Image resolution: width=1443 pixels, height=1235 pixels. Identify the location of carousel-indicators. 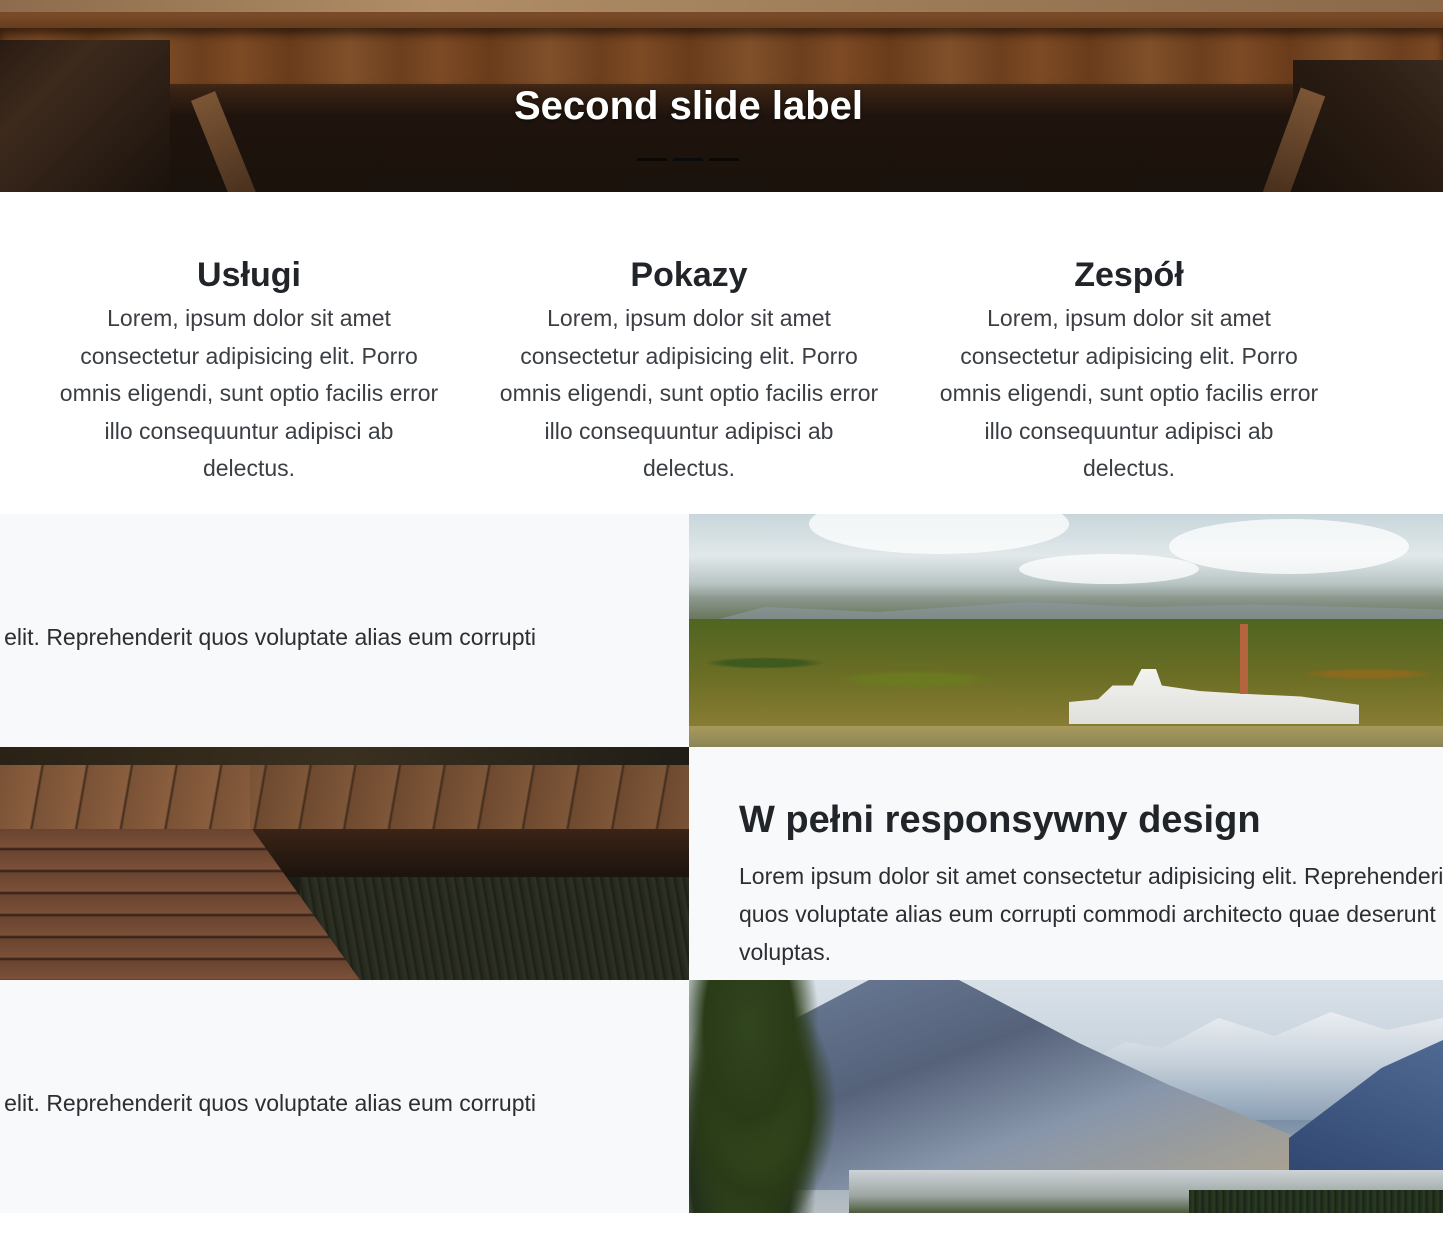
(688, 159).